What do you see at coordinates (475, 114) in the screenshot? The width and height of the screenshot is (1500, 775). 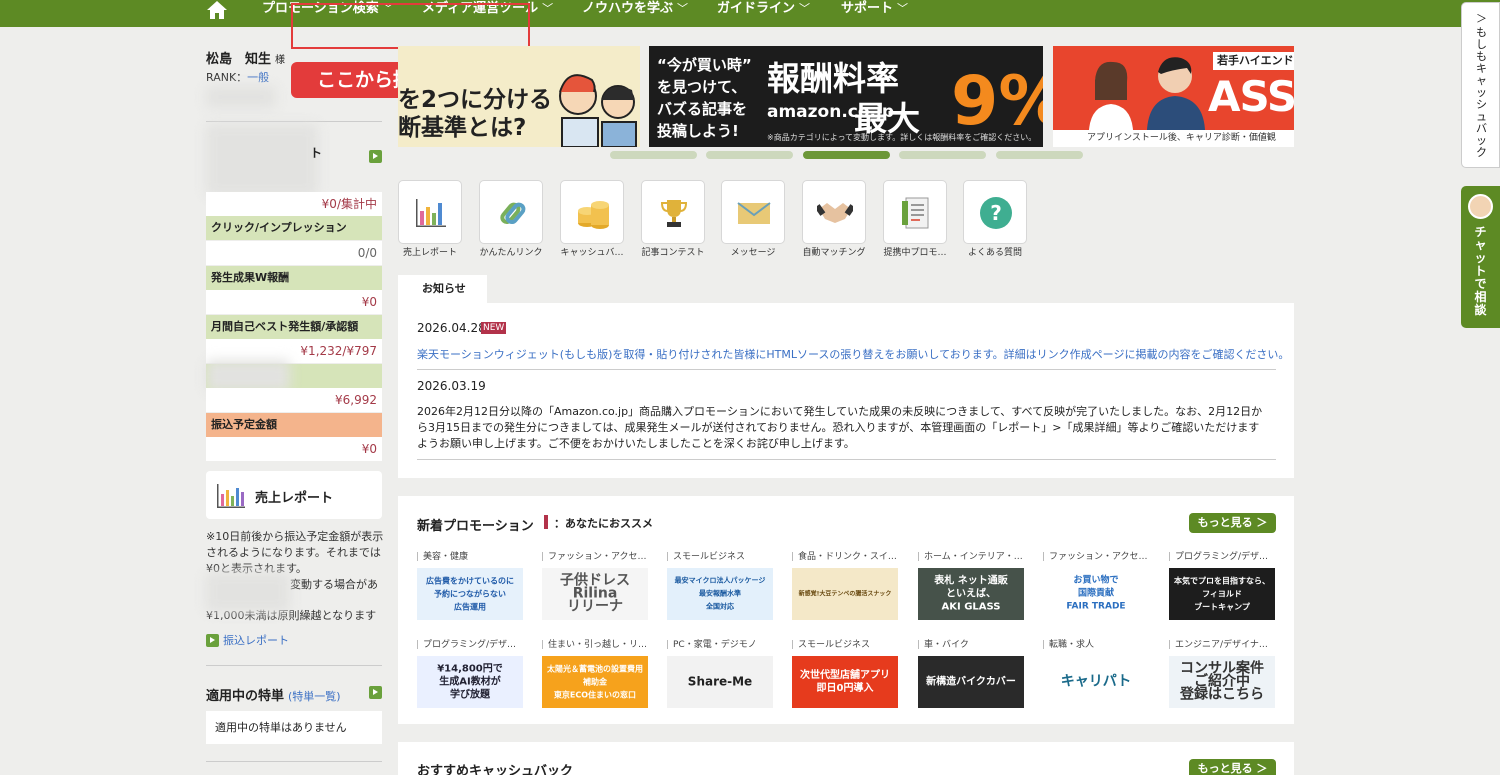 I see `banner-article-text: を2つに分ける 断基準とは?` at bounding box center [475, 114].